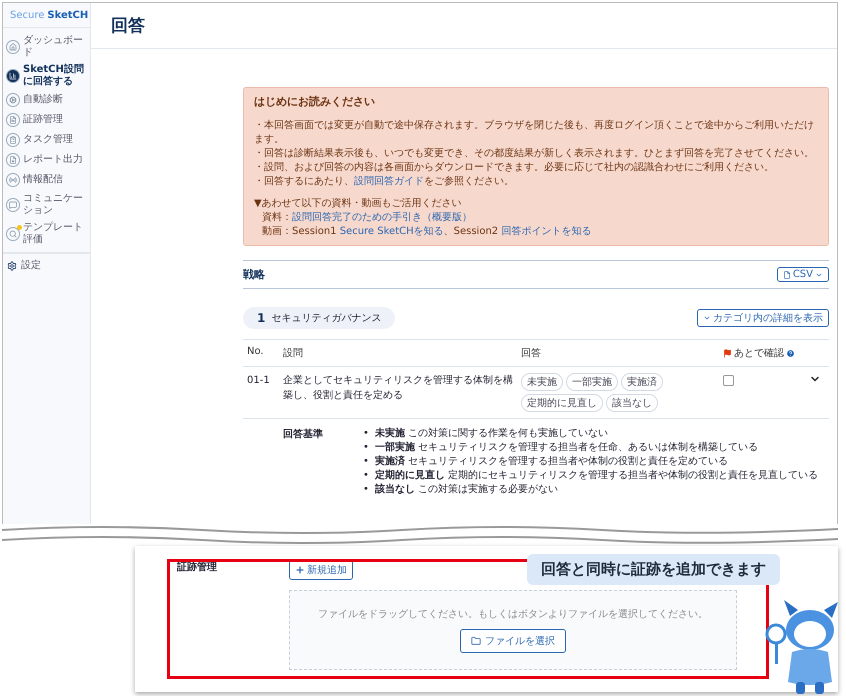 The height and width of the screenshot is (696, 846). Describe the element at coordinates (466, 490) in the screenshot. I see `criteria-item: 該当なし この対策は実施する必要がない` at that location.